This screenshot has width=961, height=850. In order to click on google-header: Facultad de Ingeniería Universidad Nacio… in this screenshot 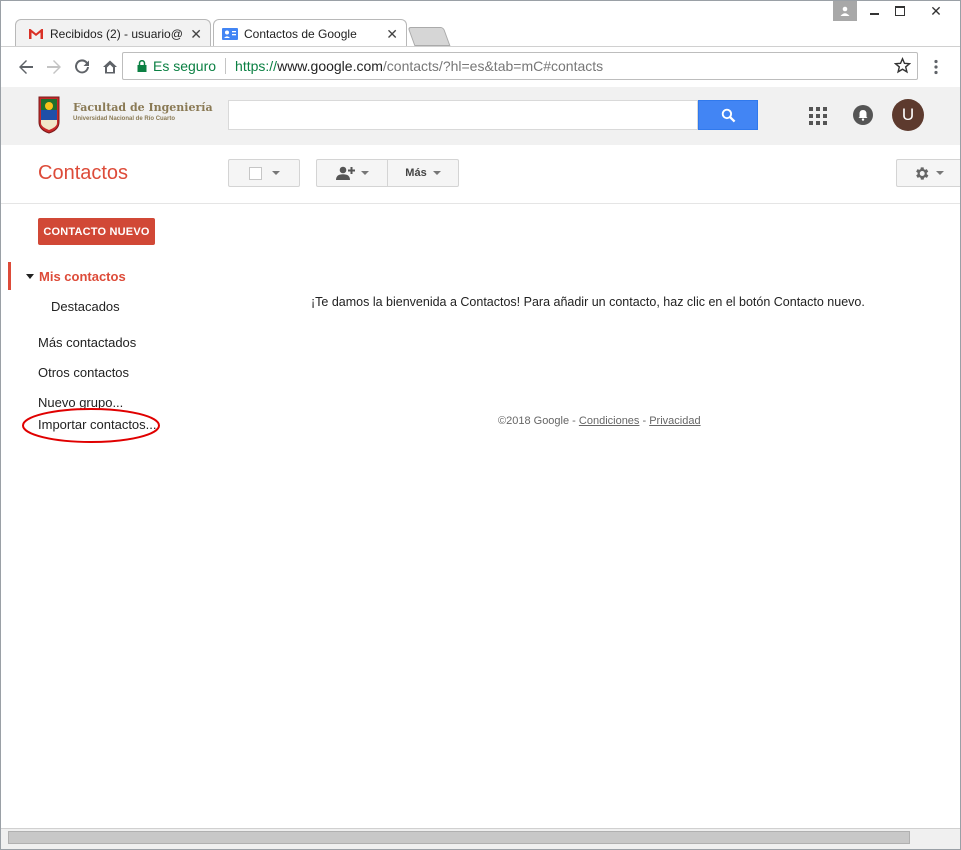, I will do `click(480, 116)`.